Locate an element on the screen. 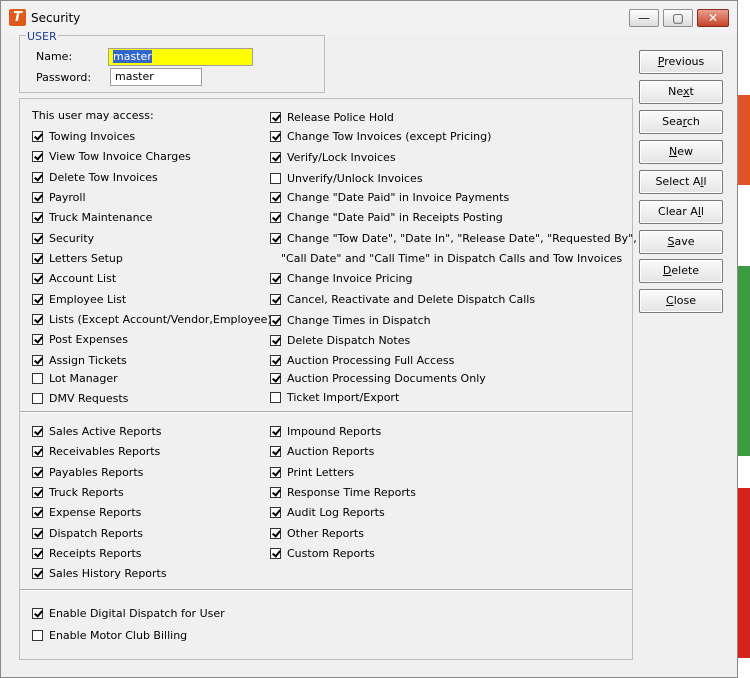  checkbox-label: Sales History Reports is located at coordinates (108, 573).